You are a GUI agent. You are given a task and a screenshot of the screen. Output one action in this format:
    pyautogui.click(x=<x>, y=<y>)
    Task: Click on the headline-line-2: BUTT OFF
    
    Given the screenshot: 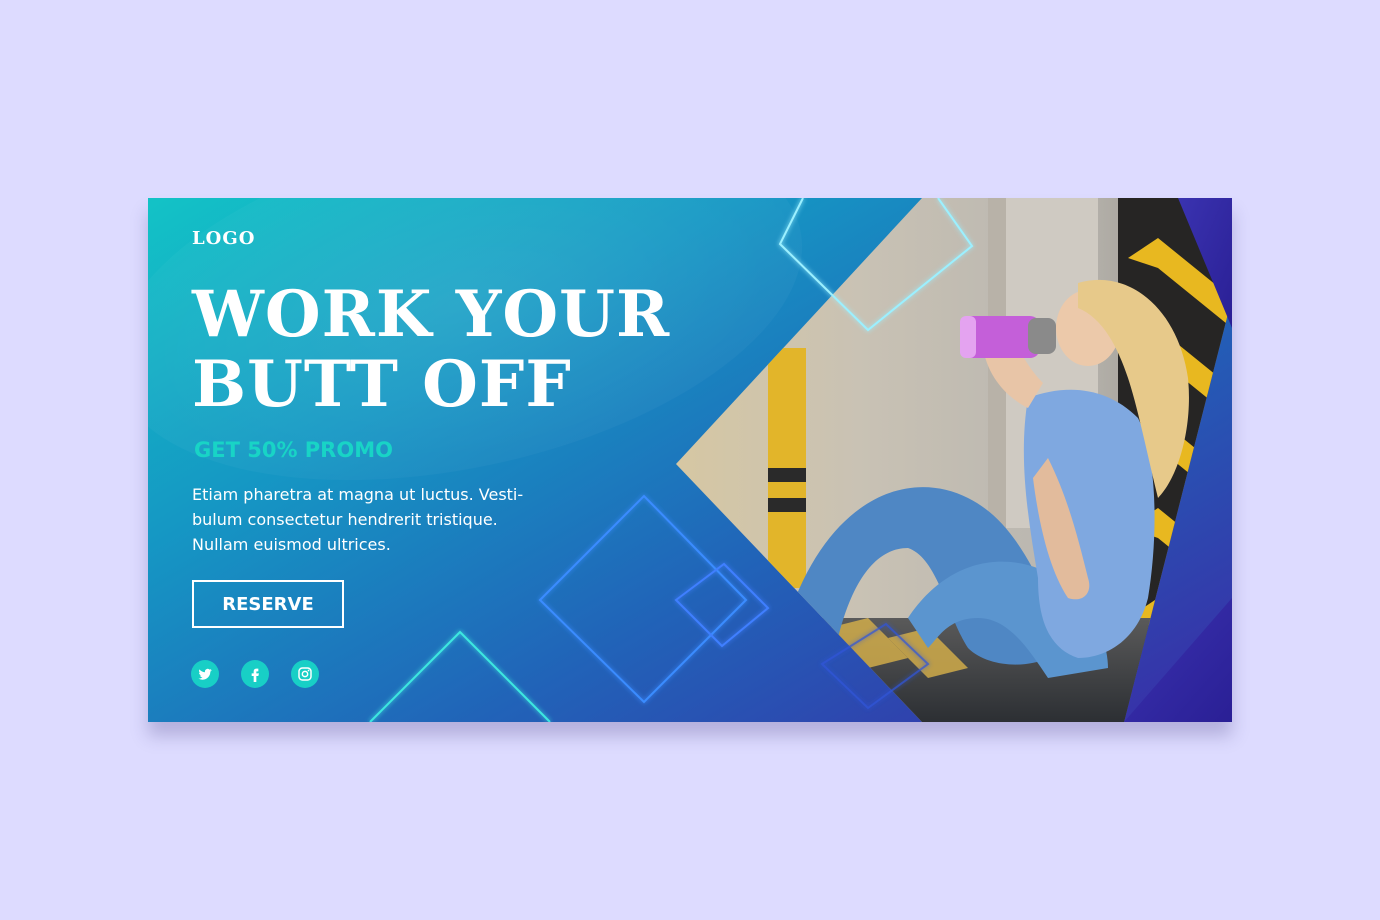 What is the action you would take?
    pyautogui.click(x=382, y=384)
    